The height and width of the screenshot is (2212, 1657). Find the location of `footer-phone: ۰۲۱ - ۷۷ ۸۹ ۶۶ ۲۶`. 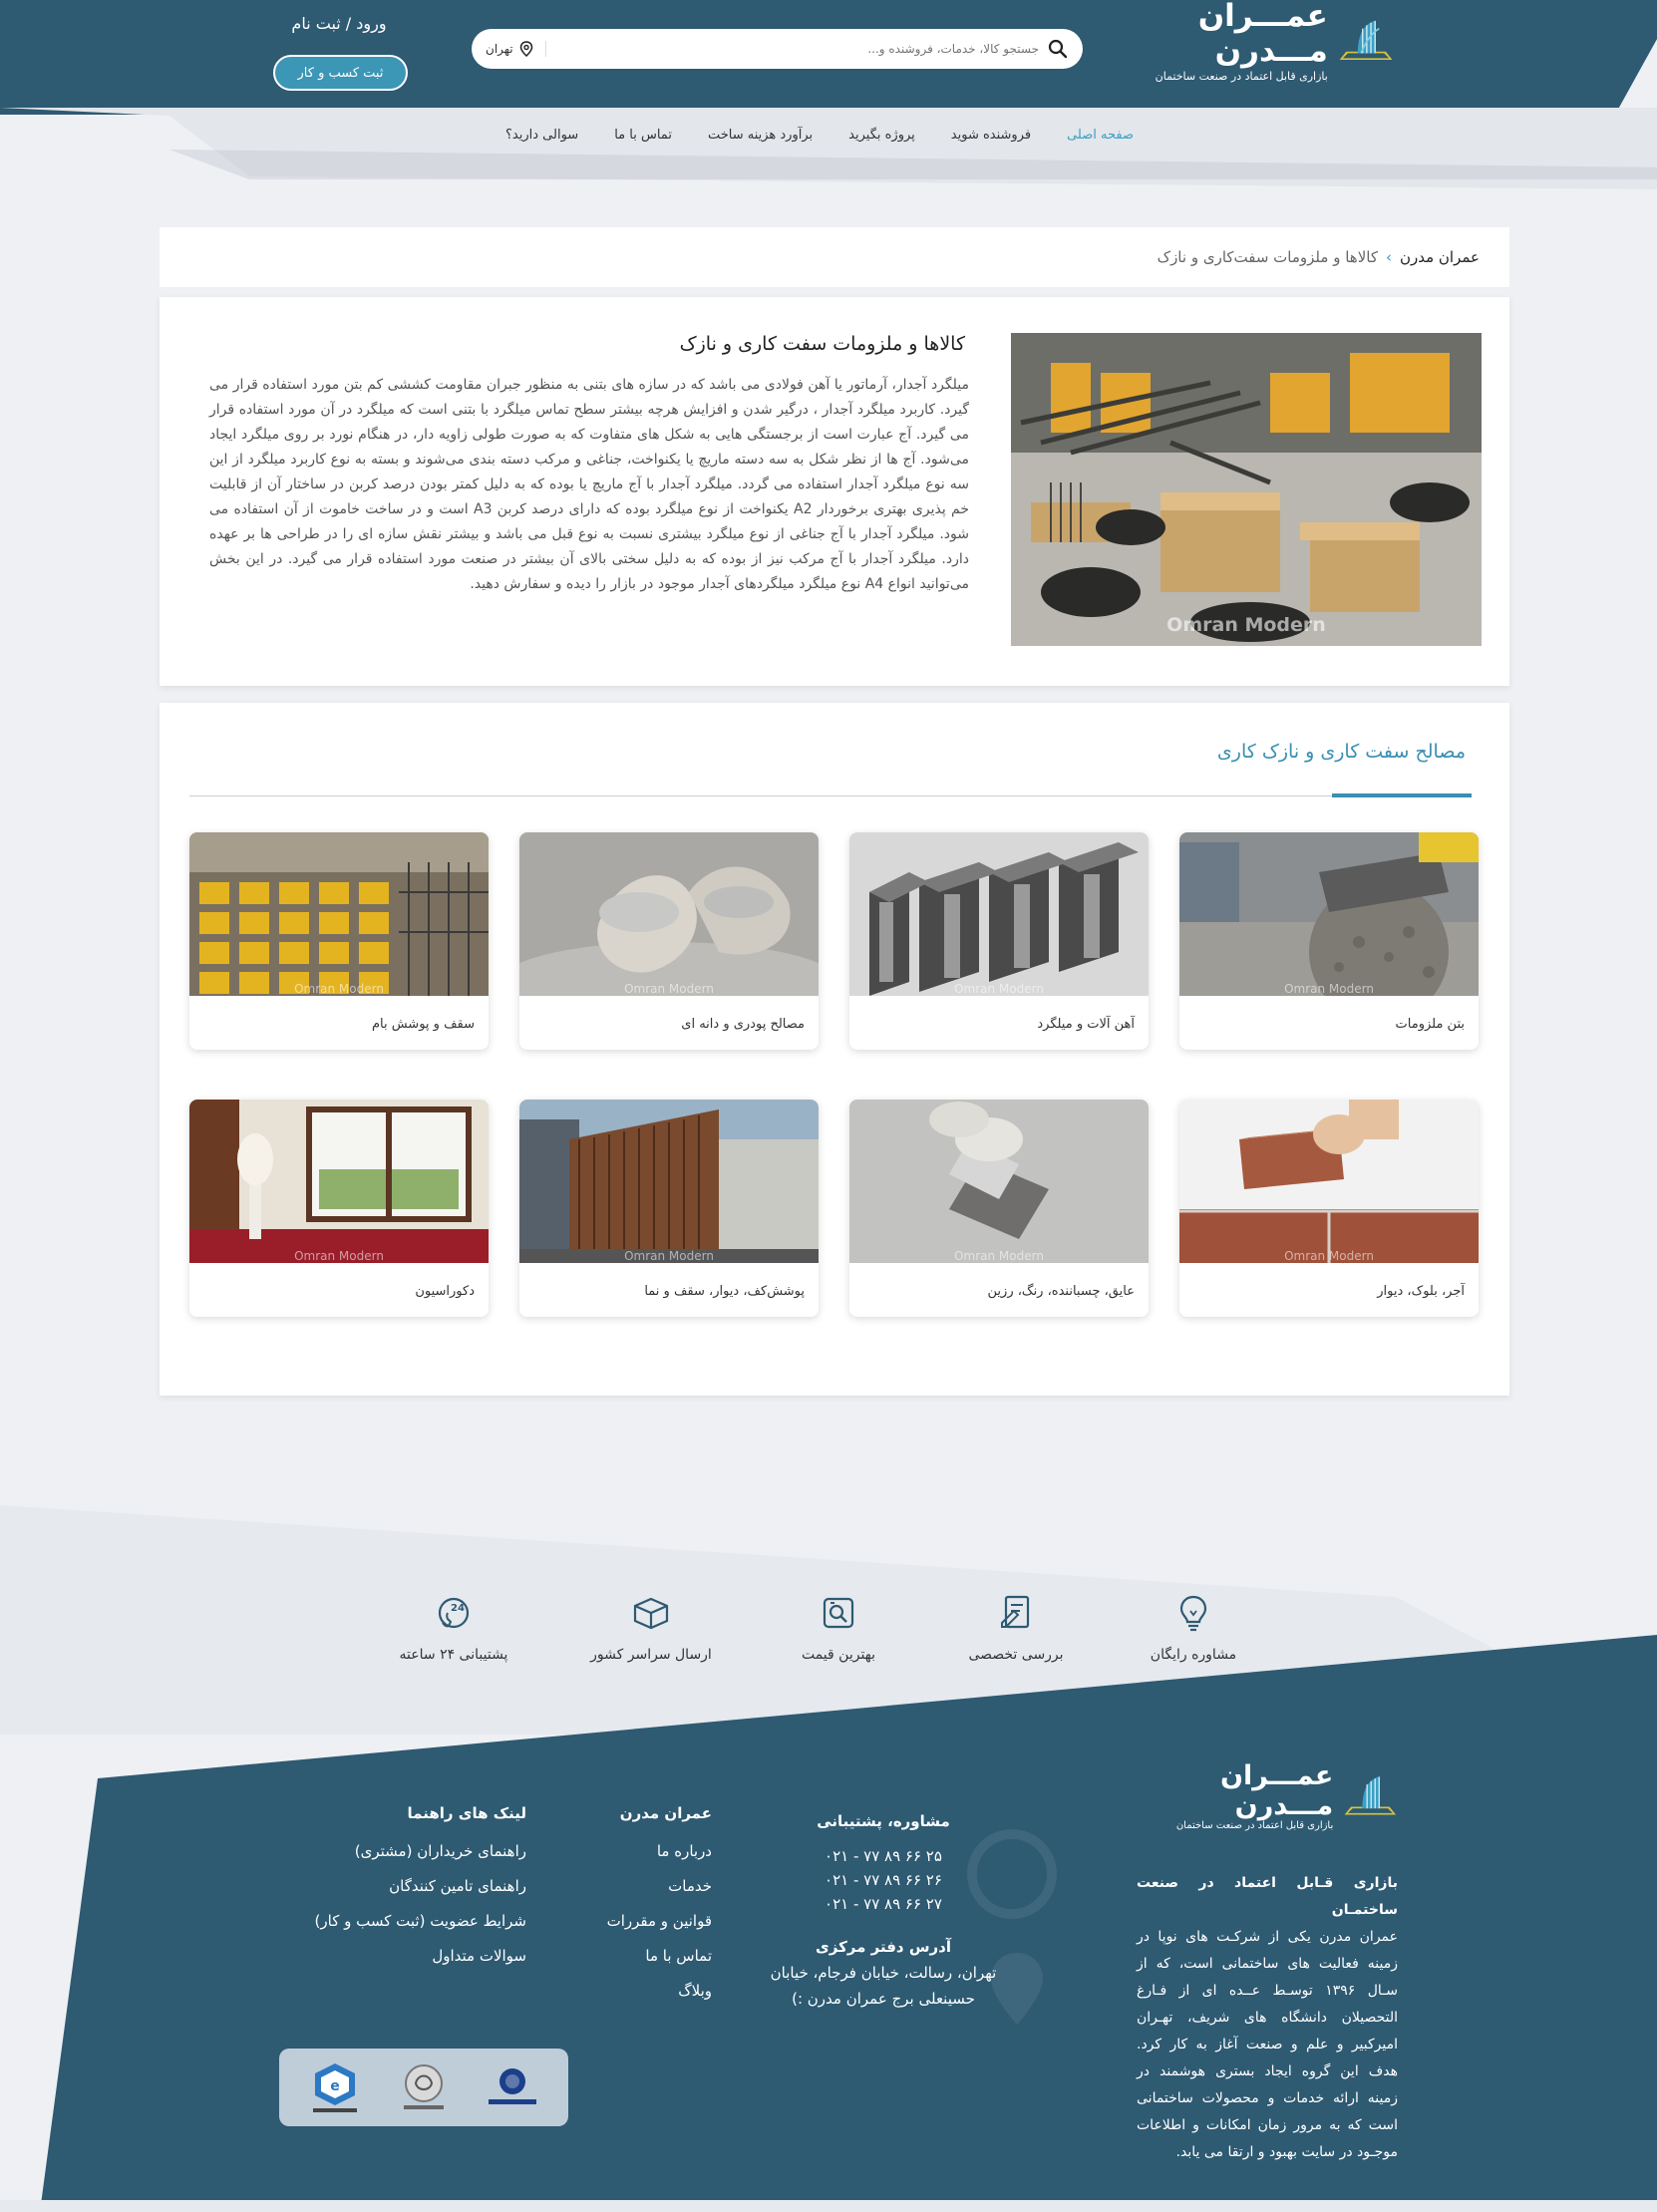

footer-phone: ۰۲۱ - ۷۷ ۸۹ ۶۶ ۲۶ is located at coordinates (884, 1880).